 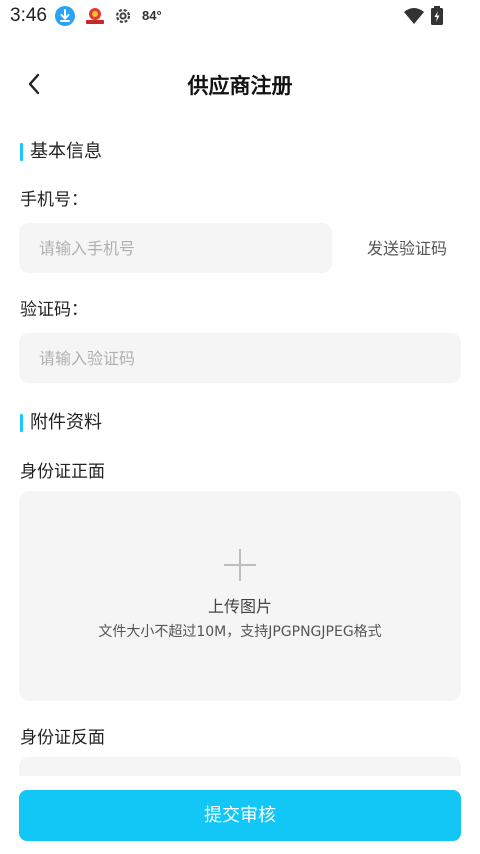 I want to click on section-title-basic-info: 基本信息, so click(x=61, y=152).